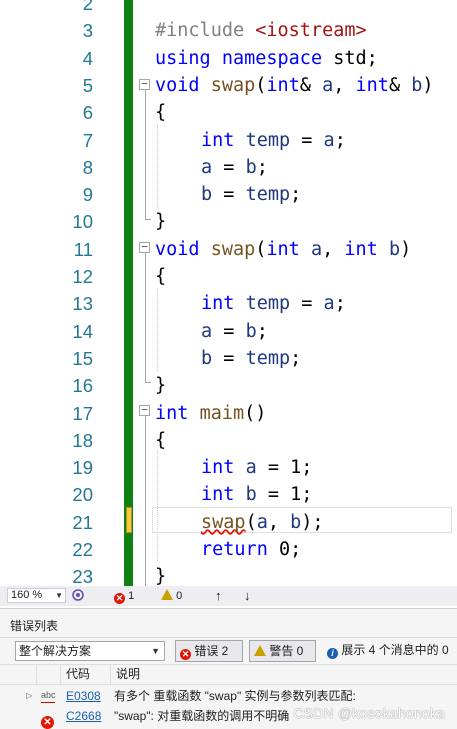 This screenshot has width=457, height=729. What do you see at coordinates (85, 674) in the screenshot?
I see `code-column-header: 代码` at bounding box center [85, 674].